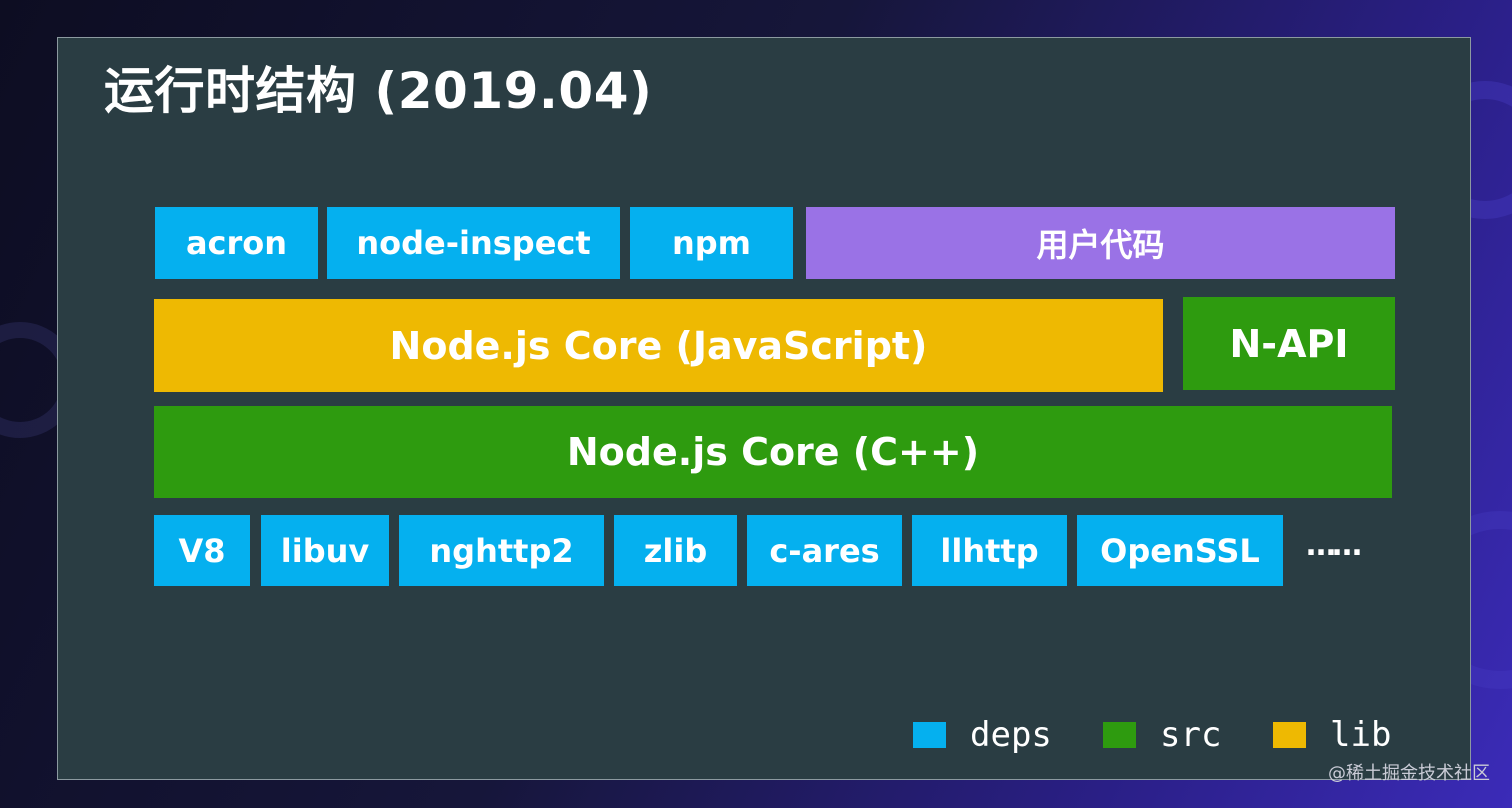 Image resolution: width=1512 pixels, height=808 pixels. What do you see at coordinates (473, 243) in the screenshot?
I see `block-node-inspect: node-inspect` at bounding box center [473, 243].